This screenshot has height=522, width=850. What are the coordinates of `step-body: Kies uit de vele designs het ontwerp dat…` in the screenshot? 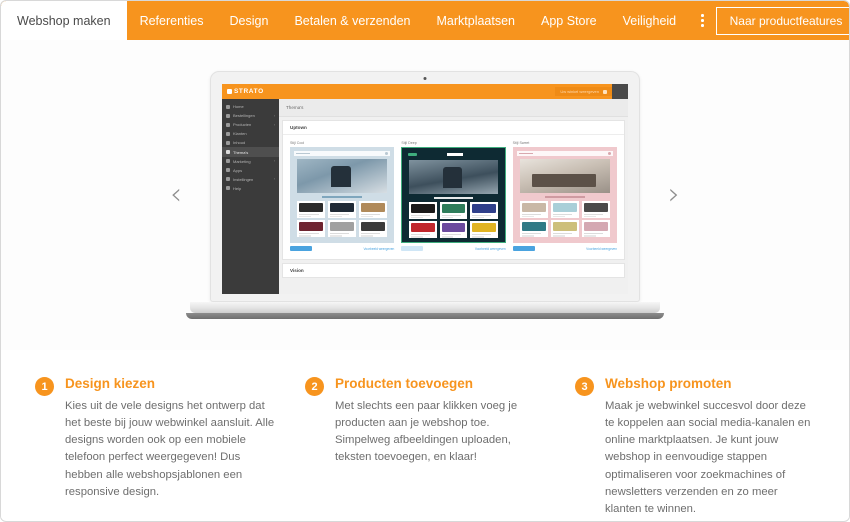 It's located at (170, 449).